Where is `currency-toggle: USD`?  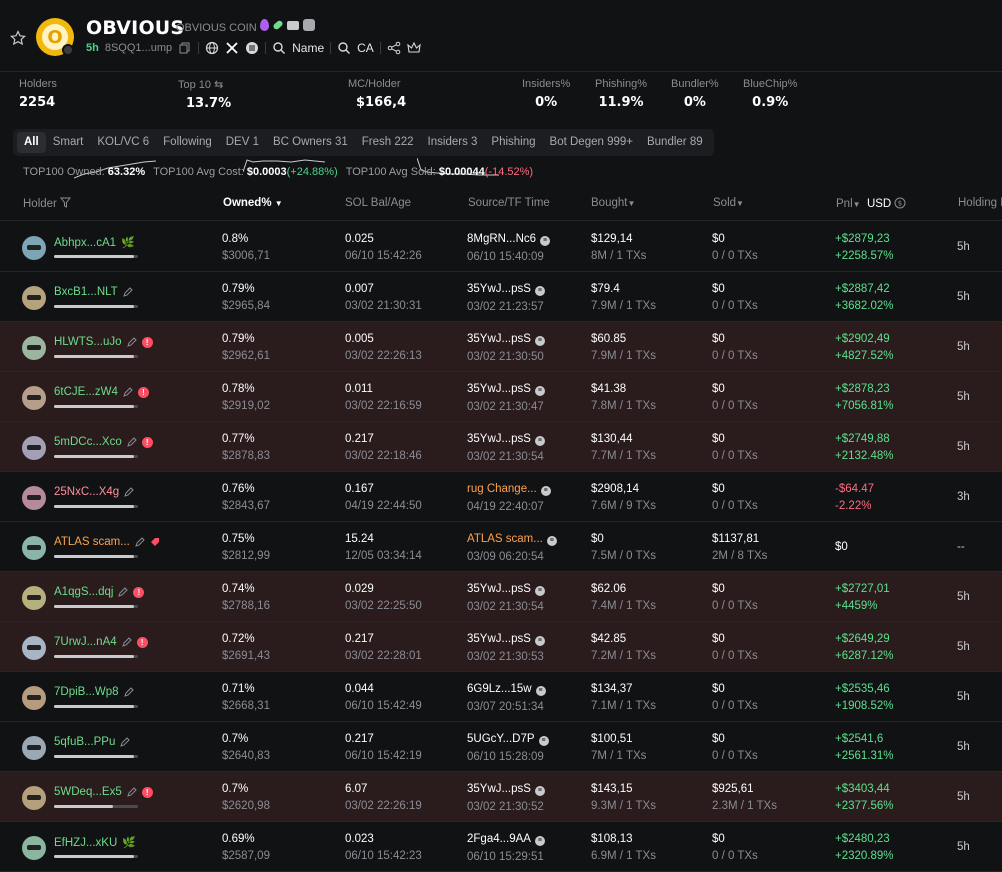 currency-toggle: USD is located at coordinates (879, 204).